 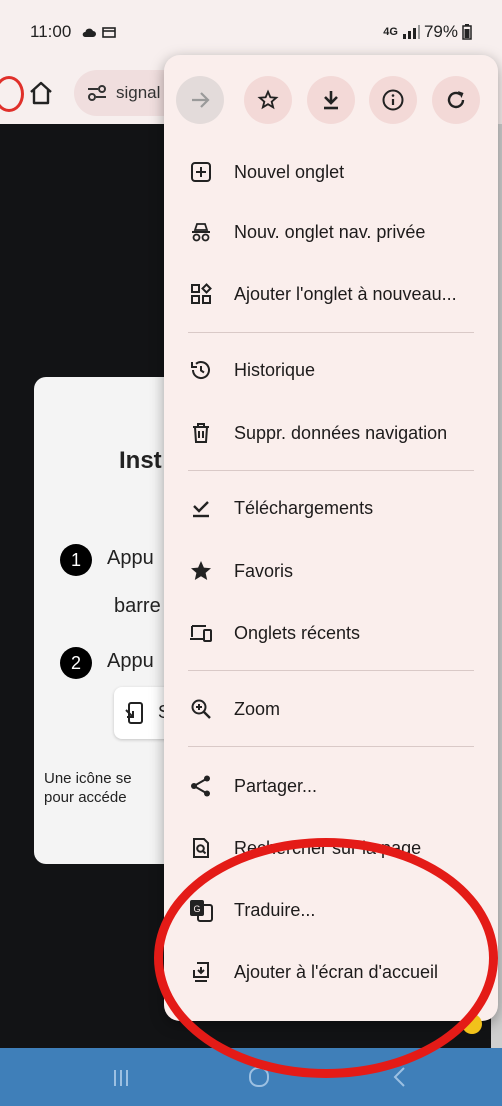 I want to click on find-in-page-icon, so click(x=201, y=848).